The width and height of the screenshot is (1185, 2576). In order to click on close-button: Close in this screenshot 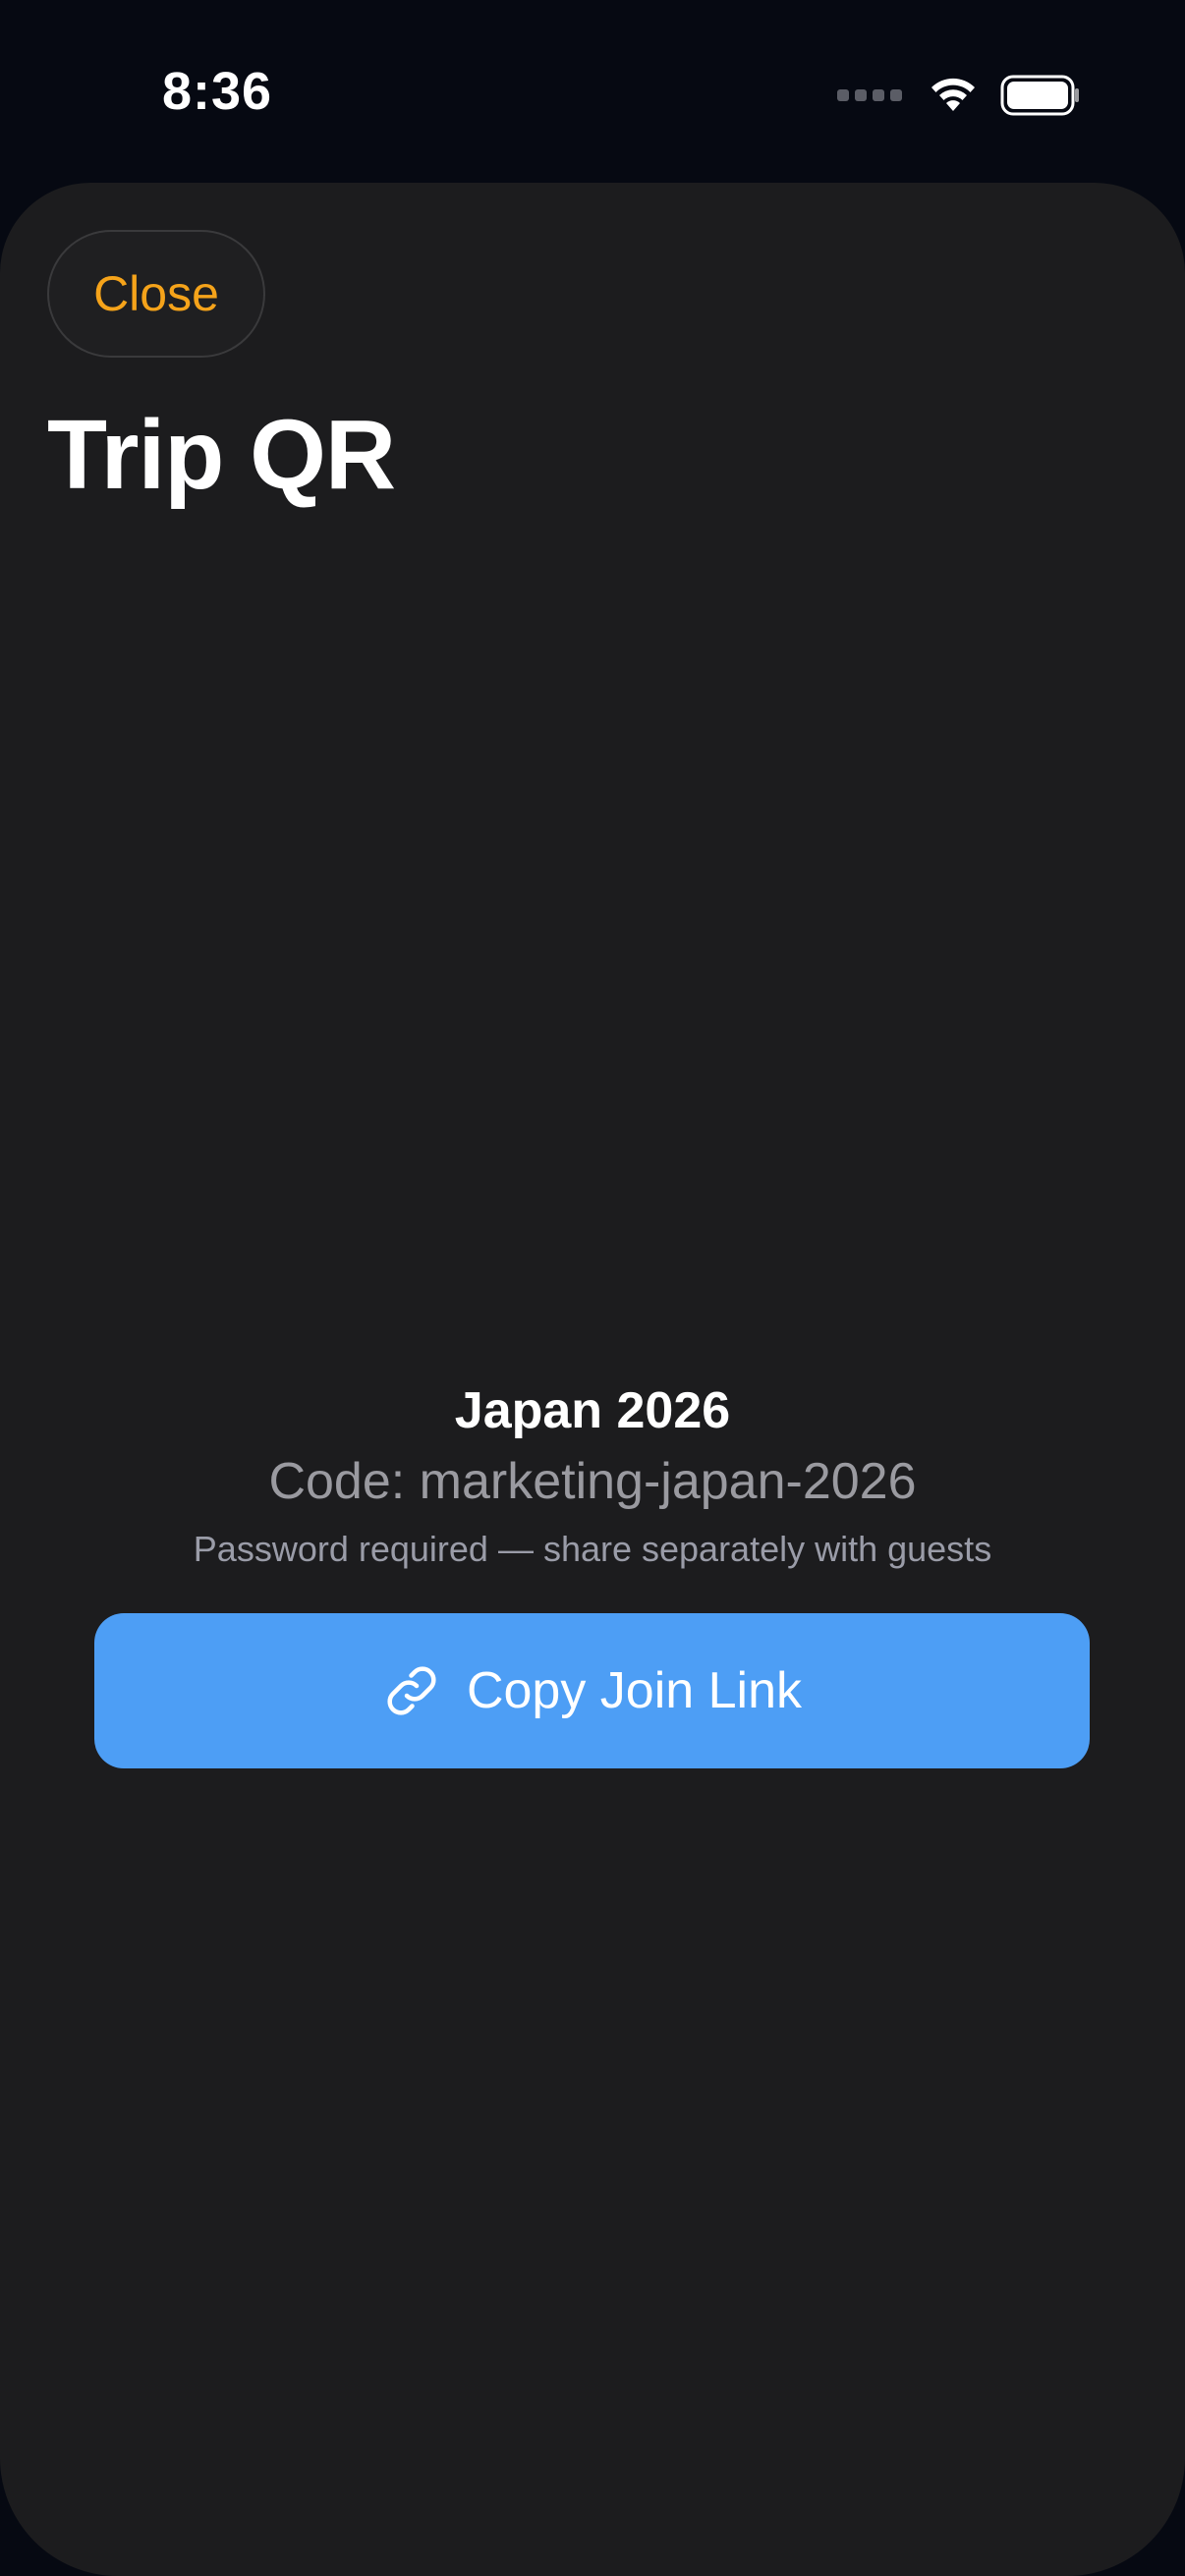, I will do `click(156, 294)`.